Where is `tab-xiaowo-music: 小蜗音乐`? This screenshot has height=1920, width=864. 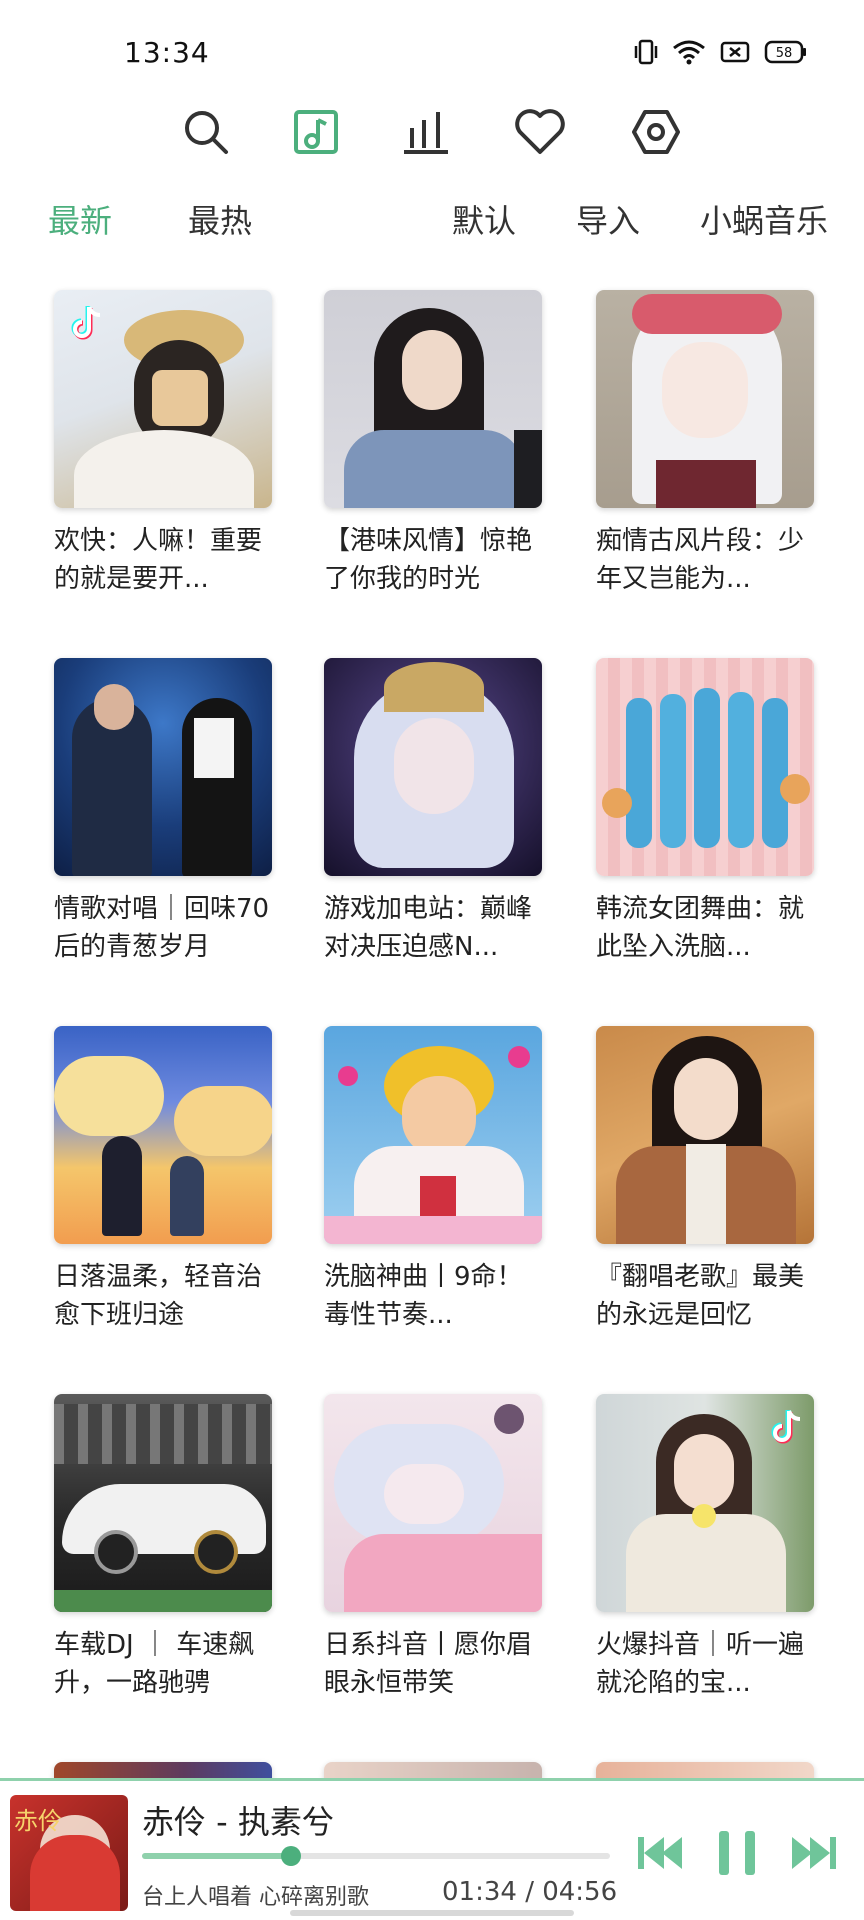
tab-xiaowo-music: 小蜗音乐 is located at coordinates (764, 219).